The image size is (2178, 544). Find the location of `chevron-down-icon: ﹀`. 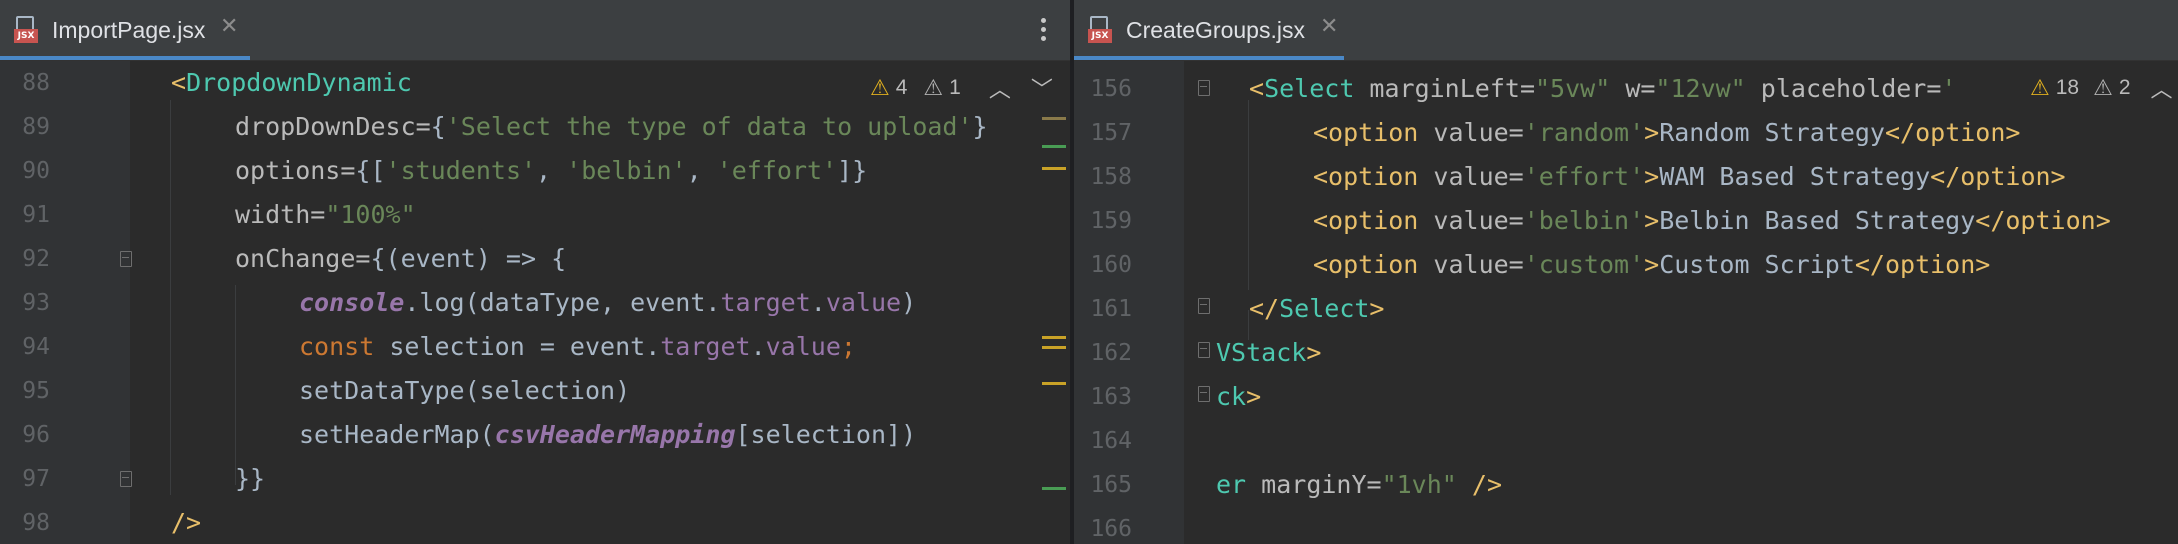

chevron-down-icon: ﹀ is located at coordinates (1042, 88).